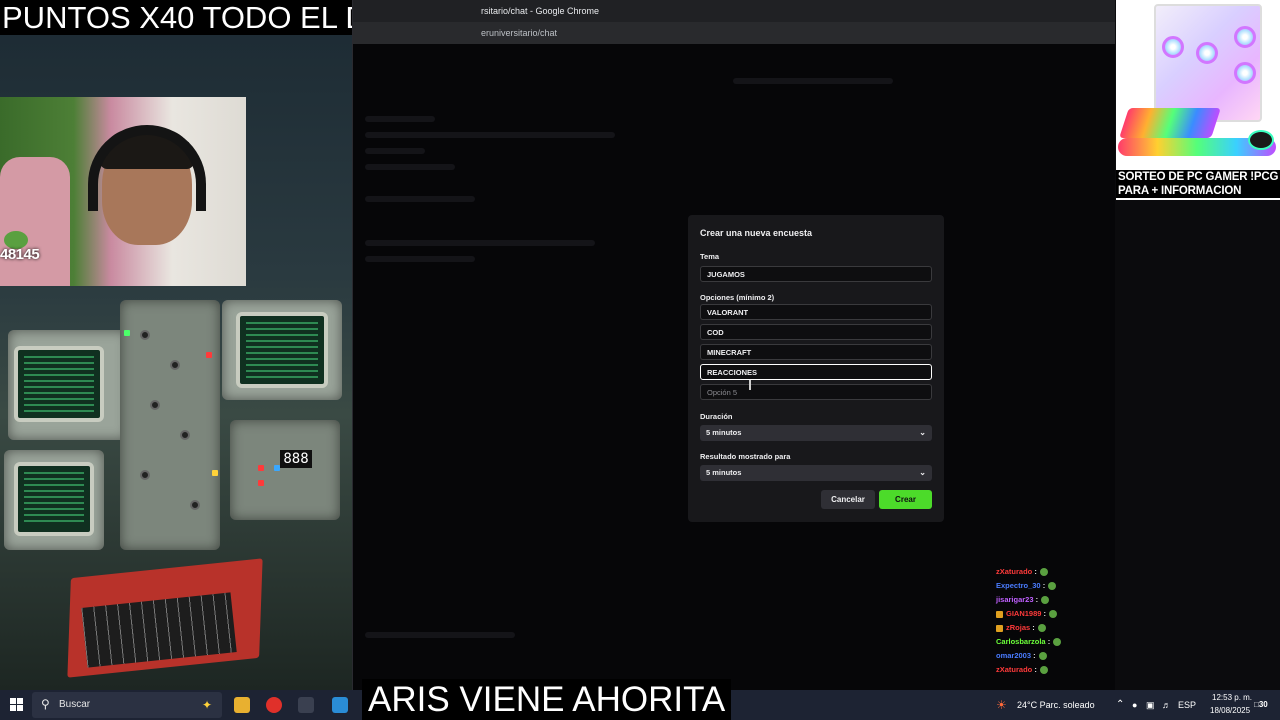  I want to click on cancel-button: Cancelar, so click(848, 499).